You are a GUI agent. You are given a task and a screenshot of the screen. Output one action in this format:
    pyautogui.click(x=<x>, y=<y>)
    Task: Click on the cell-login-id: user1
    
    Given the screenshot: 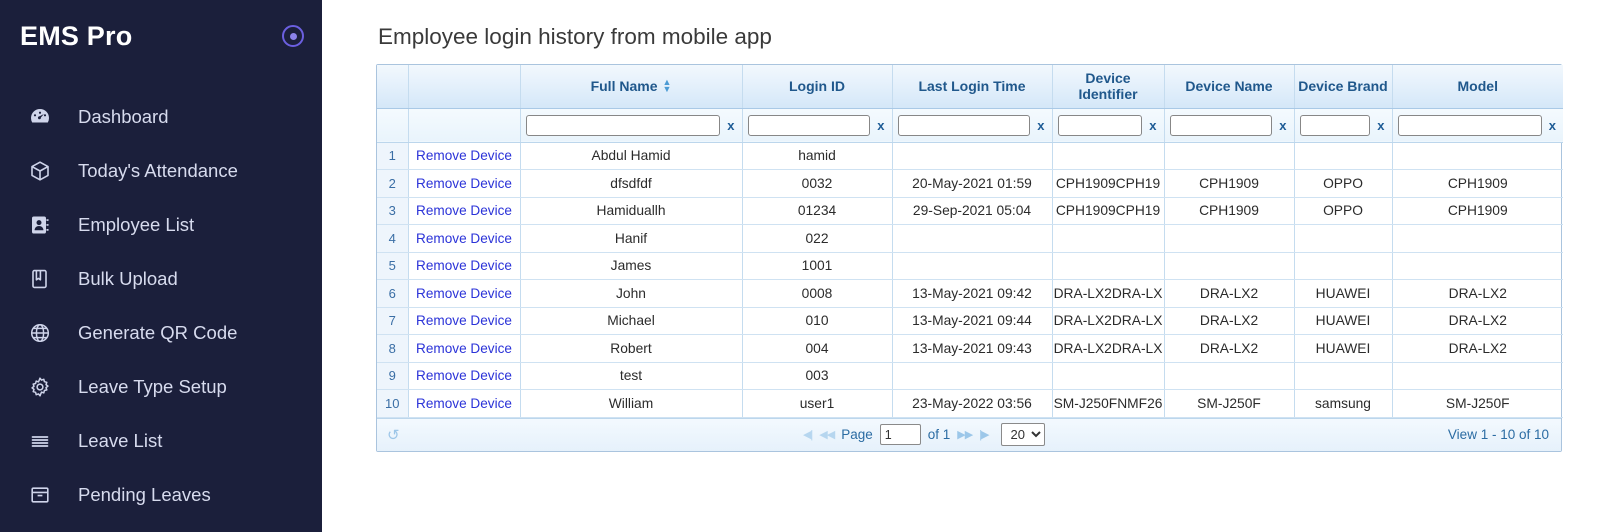 What is the action you would take?
    pyautogui.click(x=817, y=403)
    